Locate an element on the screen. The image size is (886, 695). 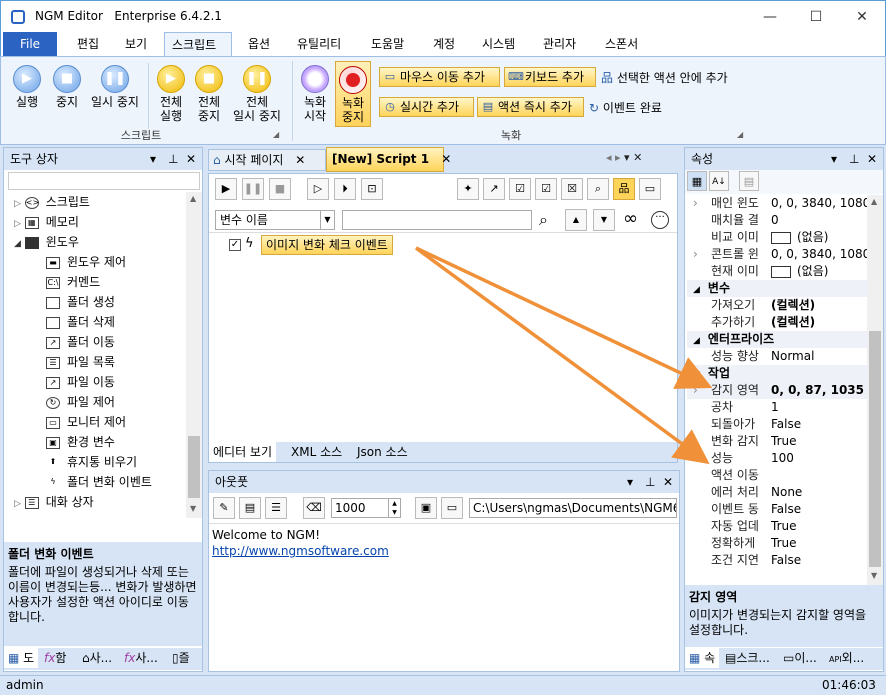
arrow-to-detect-area is located at coordinates (564, 317).